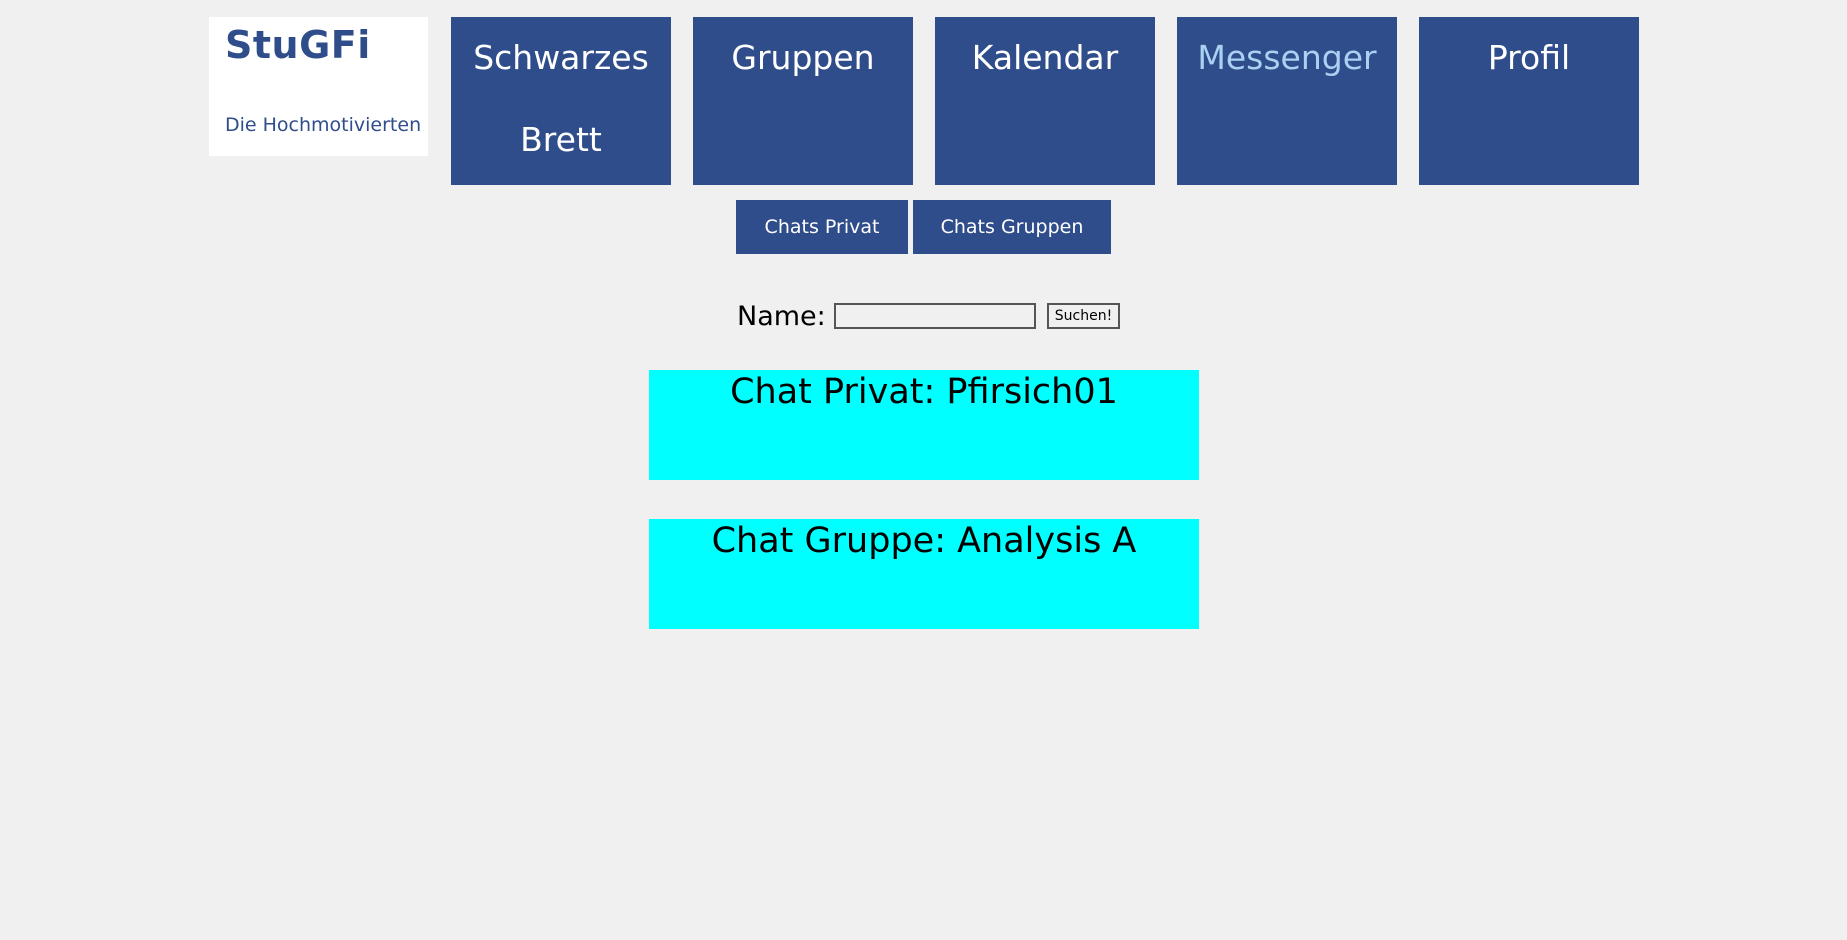 The width and height of the screenshot is (1847, 940). Describe the element at coordinates (1083, 316) in the screenshot. I see `search-button: Suchen!` at that location.